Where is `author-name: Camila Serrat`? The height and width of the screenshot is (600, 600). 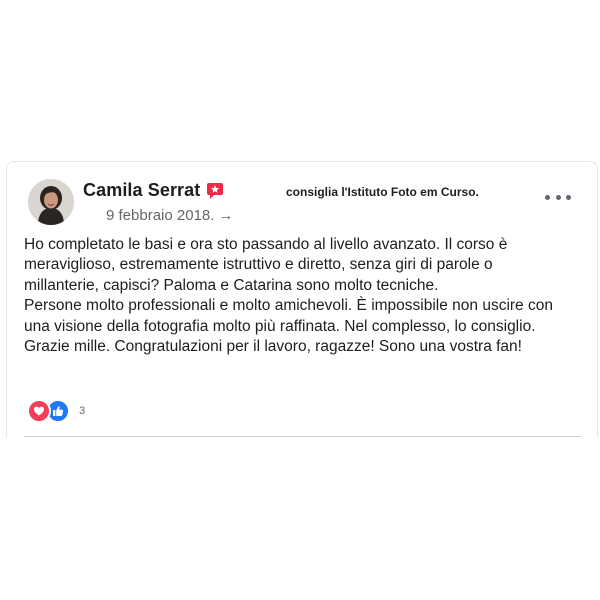
author-name: Camila Serrat is located at coordinates (141, 190).